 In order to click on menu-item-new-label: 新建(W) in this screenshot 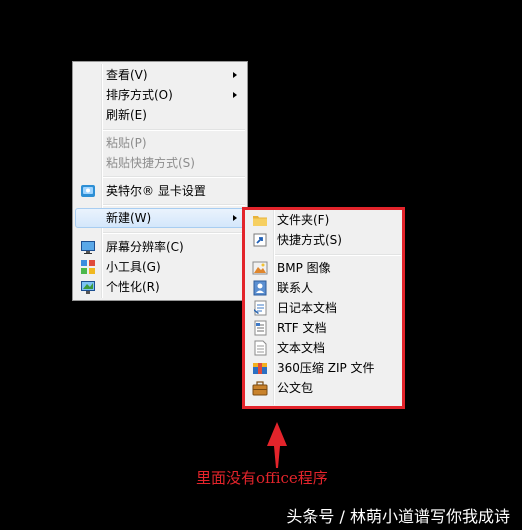, I will do `click(129, 218)`.